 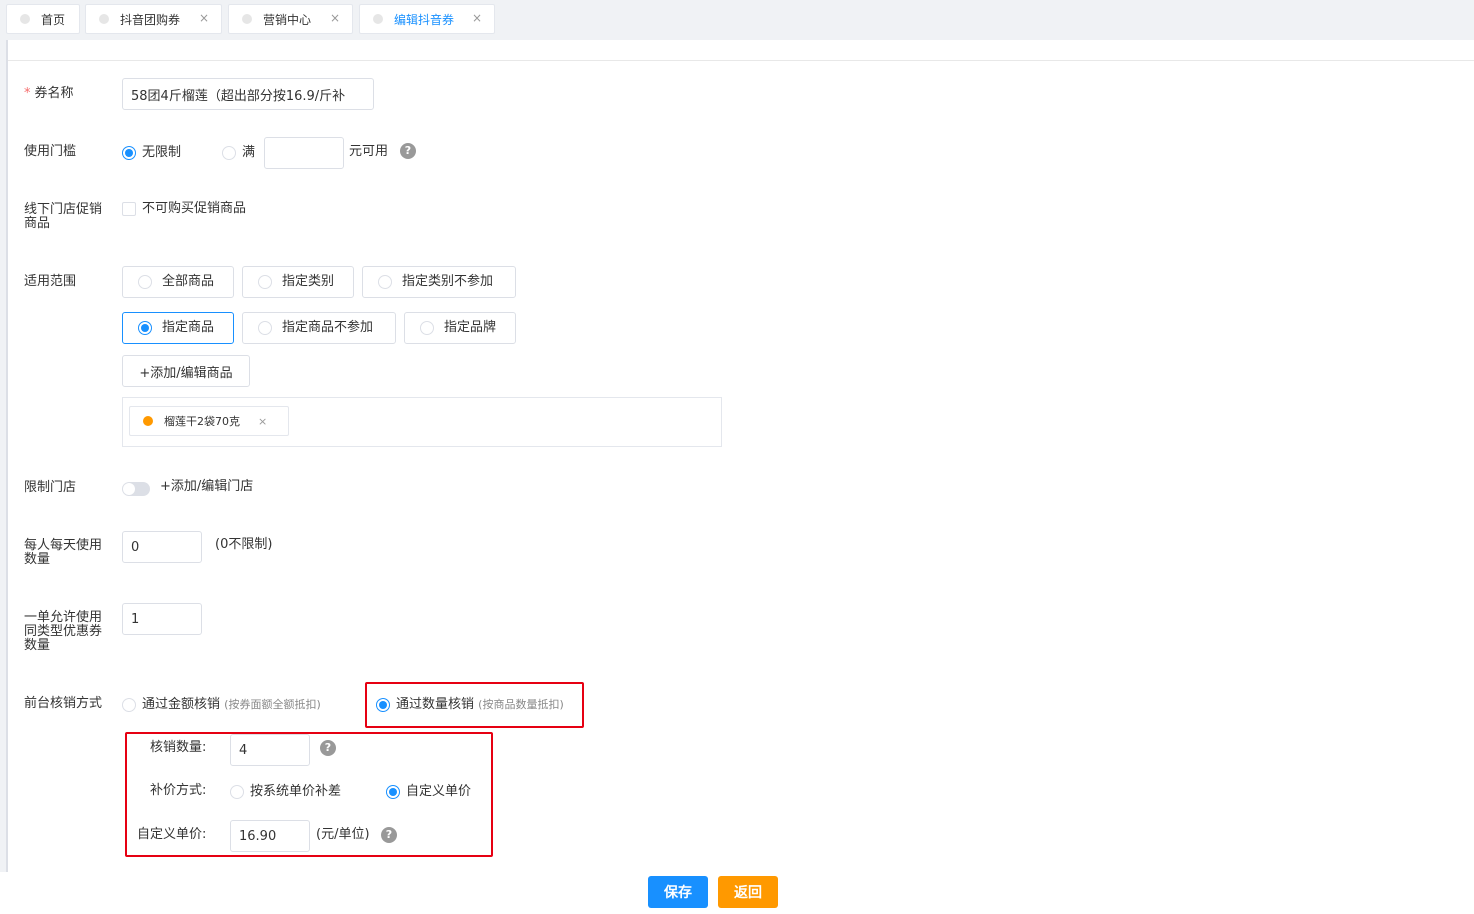 I want to click on goods-tag: 榴莲干2袋70克 ×, so click(x=209, y=421).